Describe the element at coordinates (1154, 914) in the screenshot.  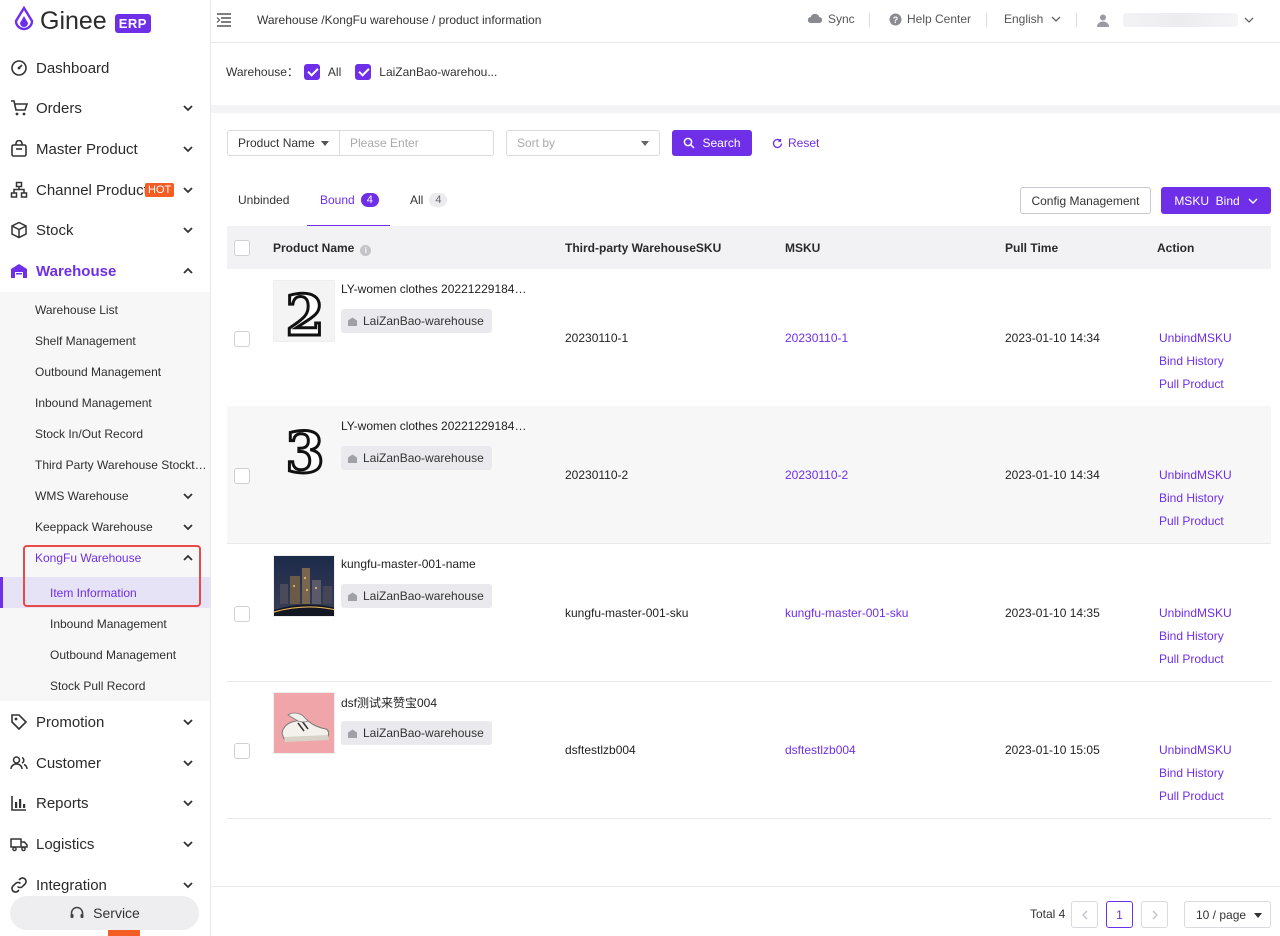
I see `next-page-button` at that location.